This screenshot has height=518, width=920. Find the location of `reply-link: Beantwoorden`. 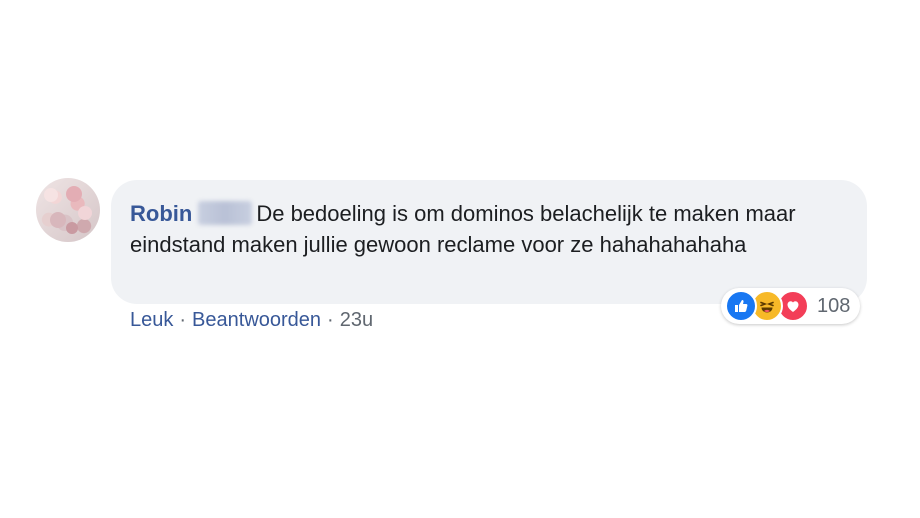

reply-link: Beantwoorden is located at coordinates (256, 320).